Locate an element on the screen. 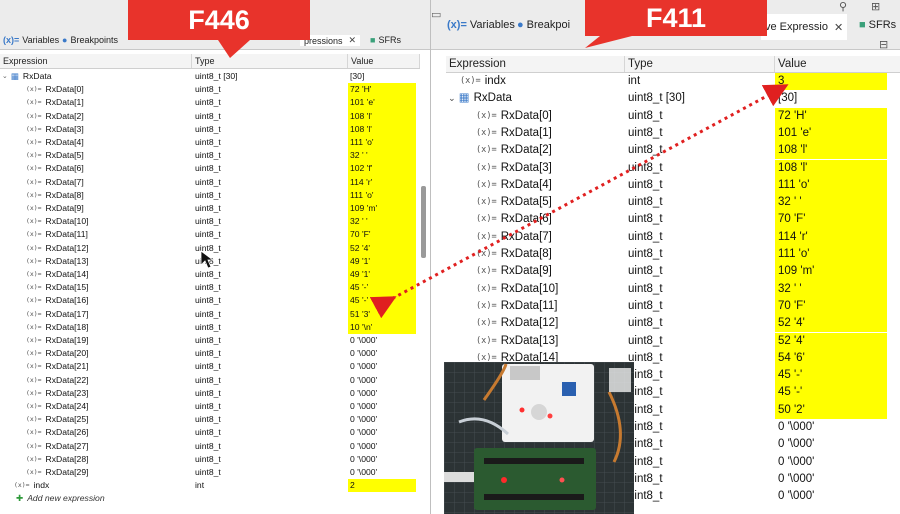 The height and width of the screenshot is (514, 900). value-cell: 10 '\n' is located at coordinates (382, 327).